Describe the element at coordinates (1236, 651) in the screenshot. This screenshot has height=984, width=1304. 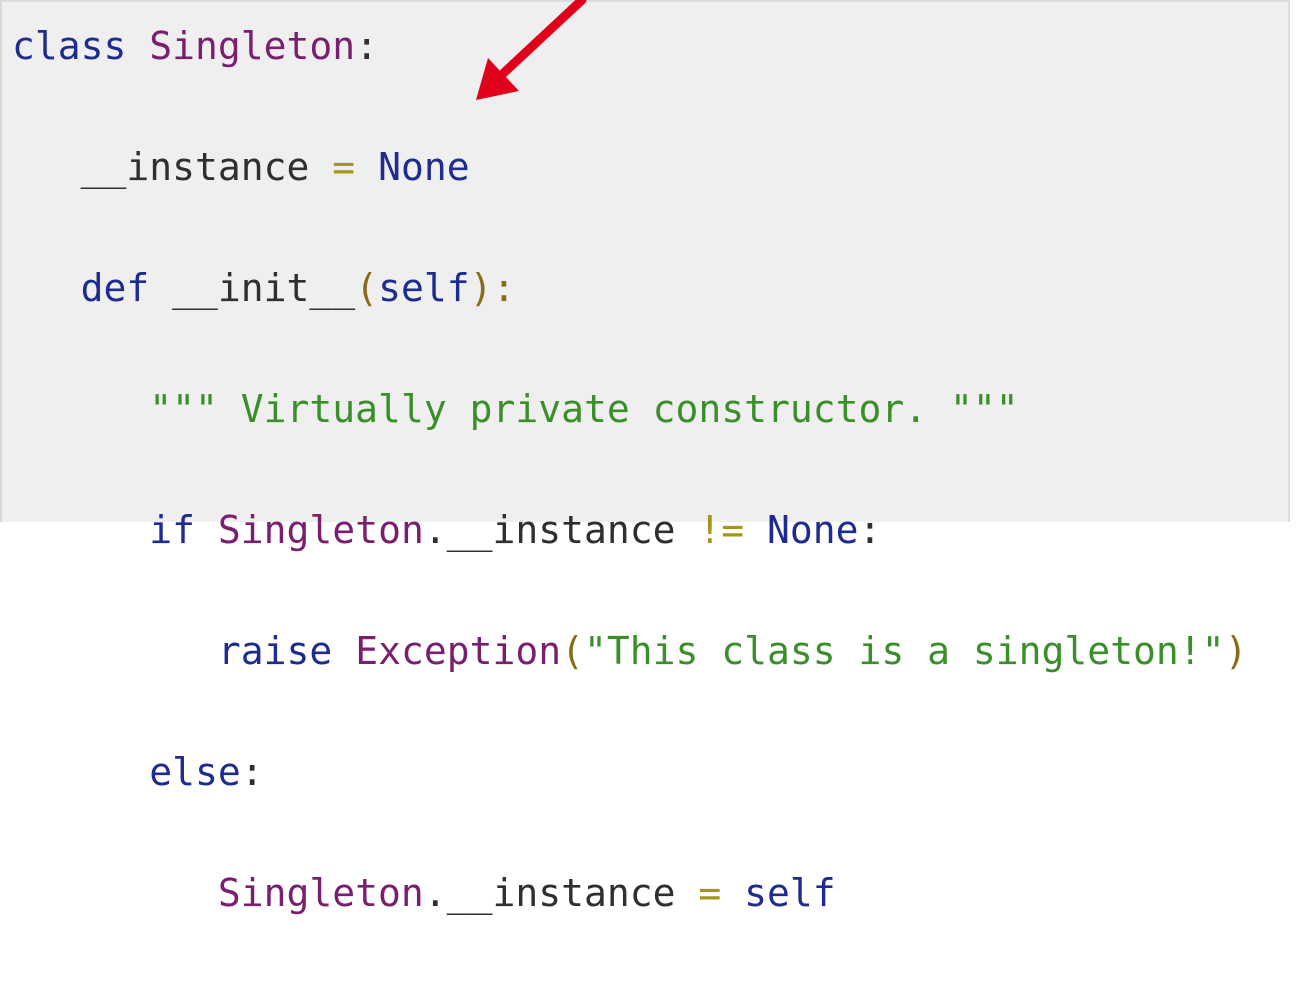
I see `code-token: )` at that location.